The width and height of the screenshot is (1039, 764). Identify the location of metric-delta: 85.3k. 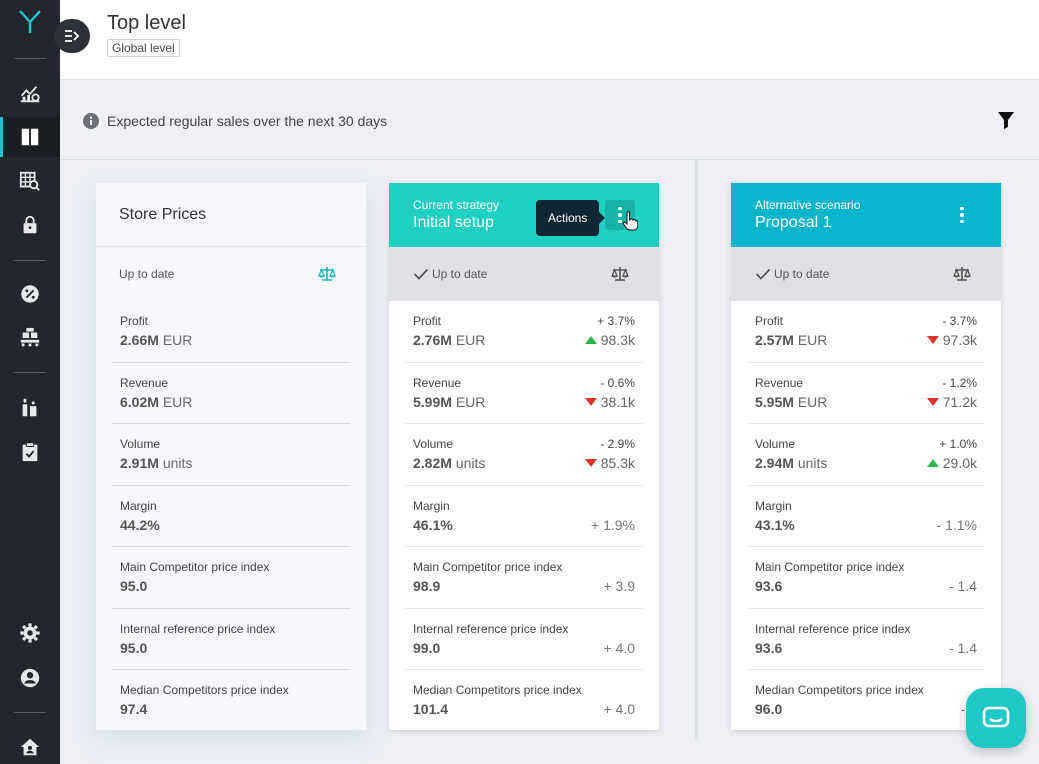
(609, 463).